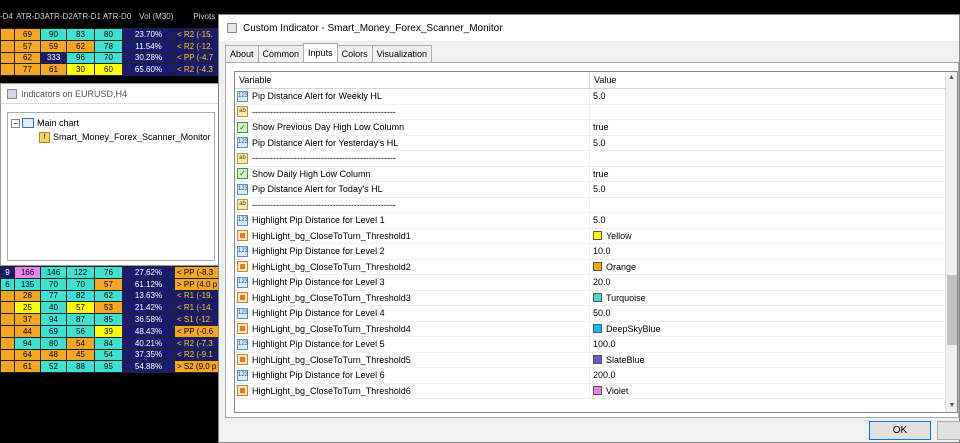  I want to click on input-value-cell: DeepSkyBlue, so click(773, 329).